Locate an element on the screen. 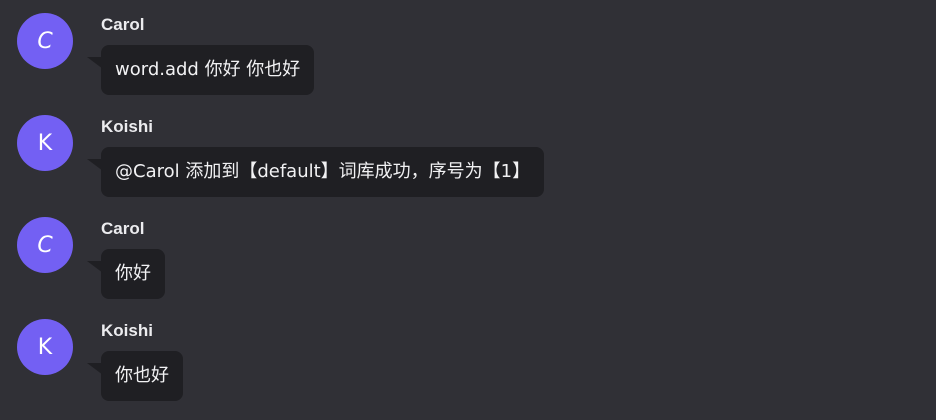 The image size is (936, 420). message-bubble: 你也好 is located at coordinates (142, 376).